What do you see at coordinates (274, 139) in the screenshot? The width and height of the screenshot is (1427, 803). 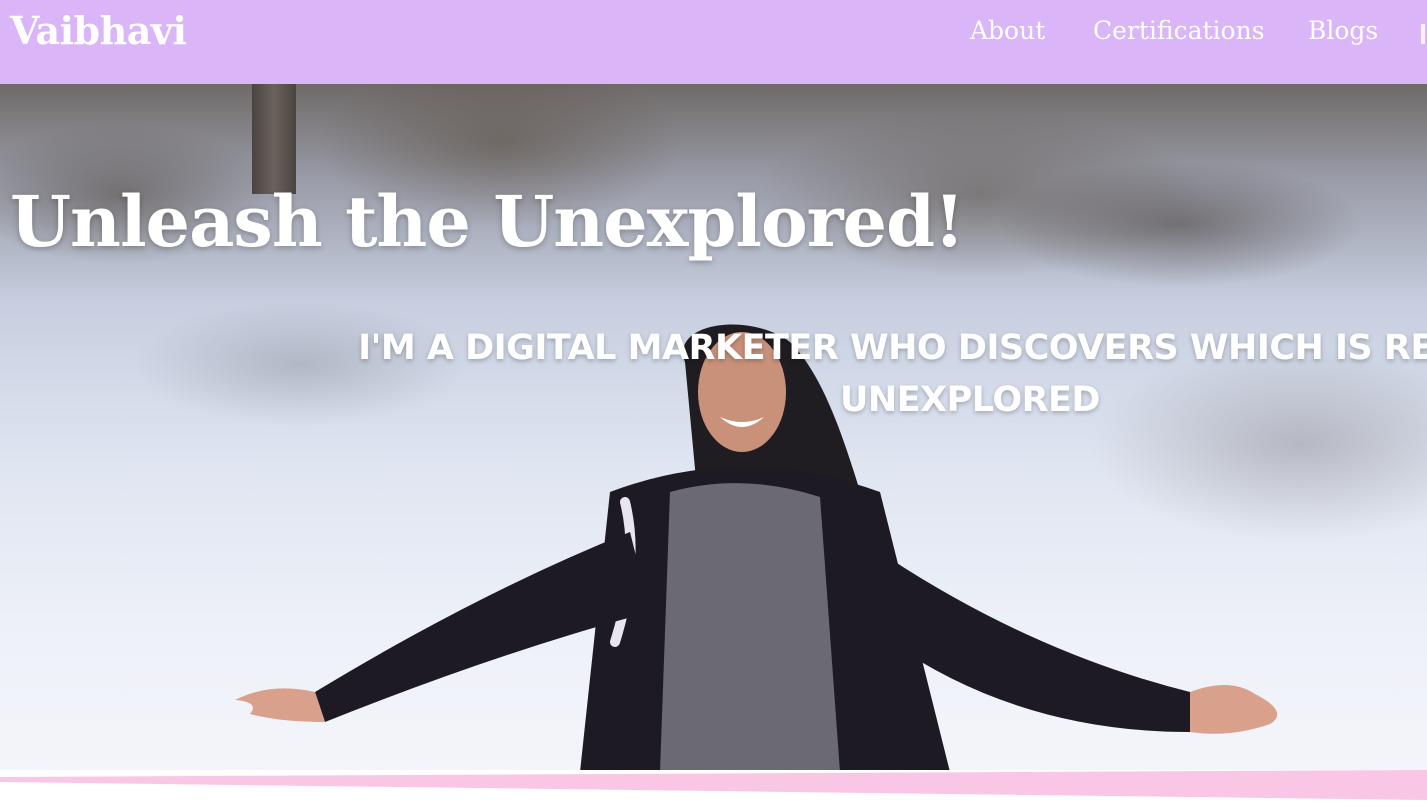 I see `tree-trunk` at bounding box center [274, 139].